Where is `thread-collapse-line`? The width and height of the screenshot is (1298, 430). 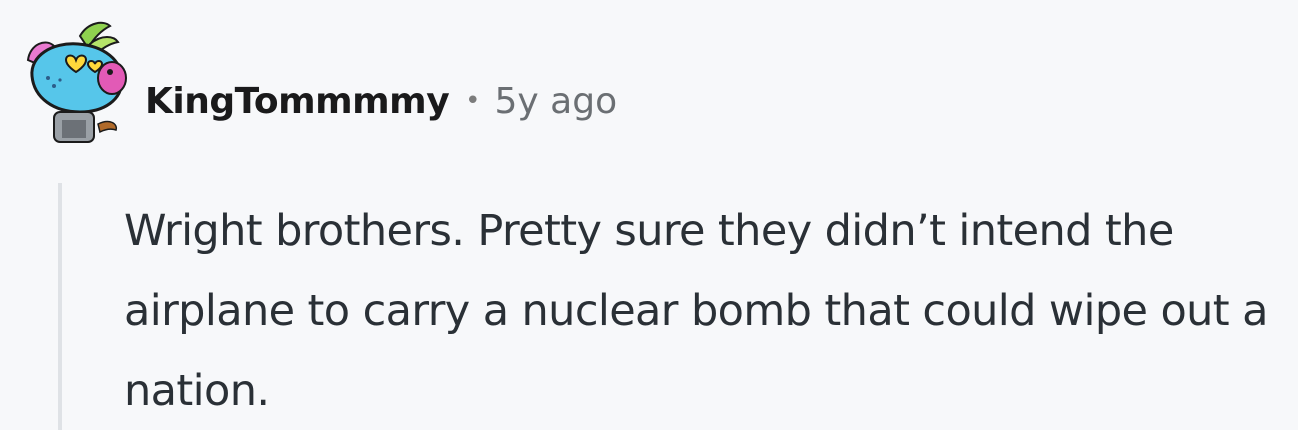 thread-collapse-line is located at coordinates (60, 306).